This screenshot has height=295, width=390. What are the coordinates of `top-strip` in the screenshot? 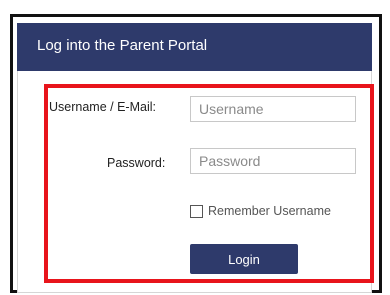 It's located at (195, 7).